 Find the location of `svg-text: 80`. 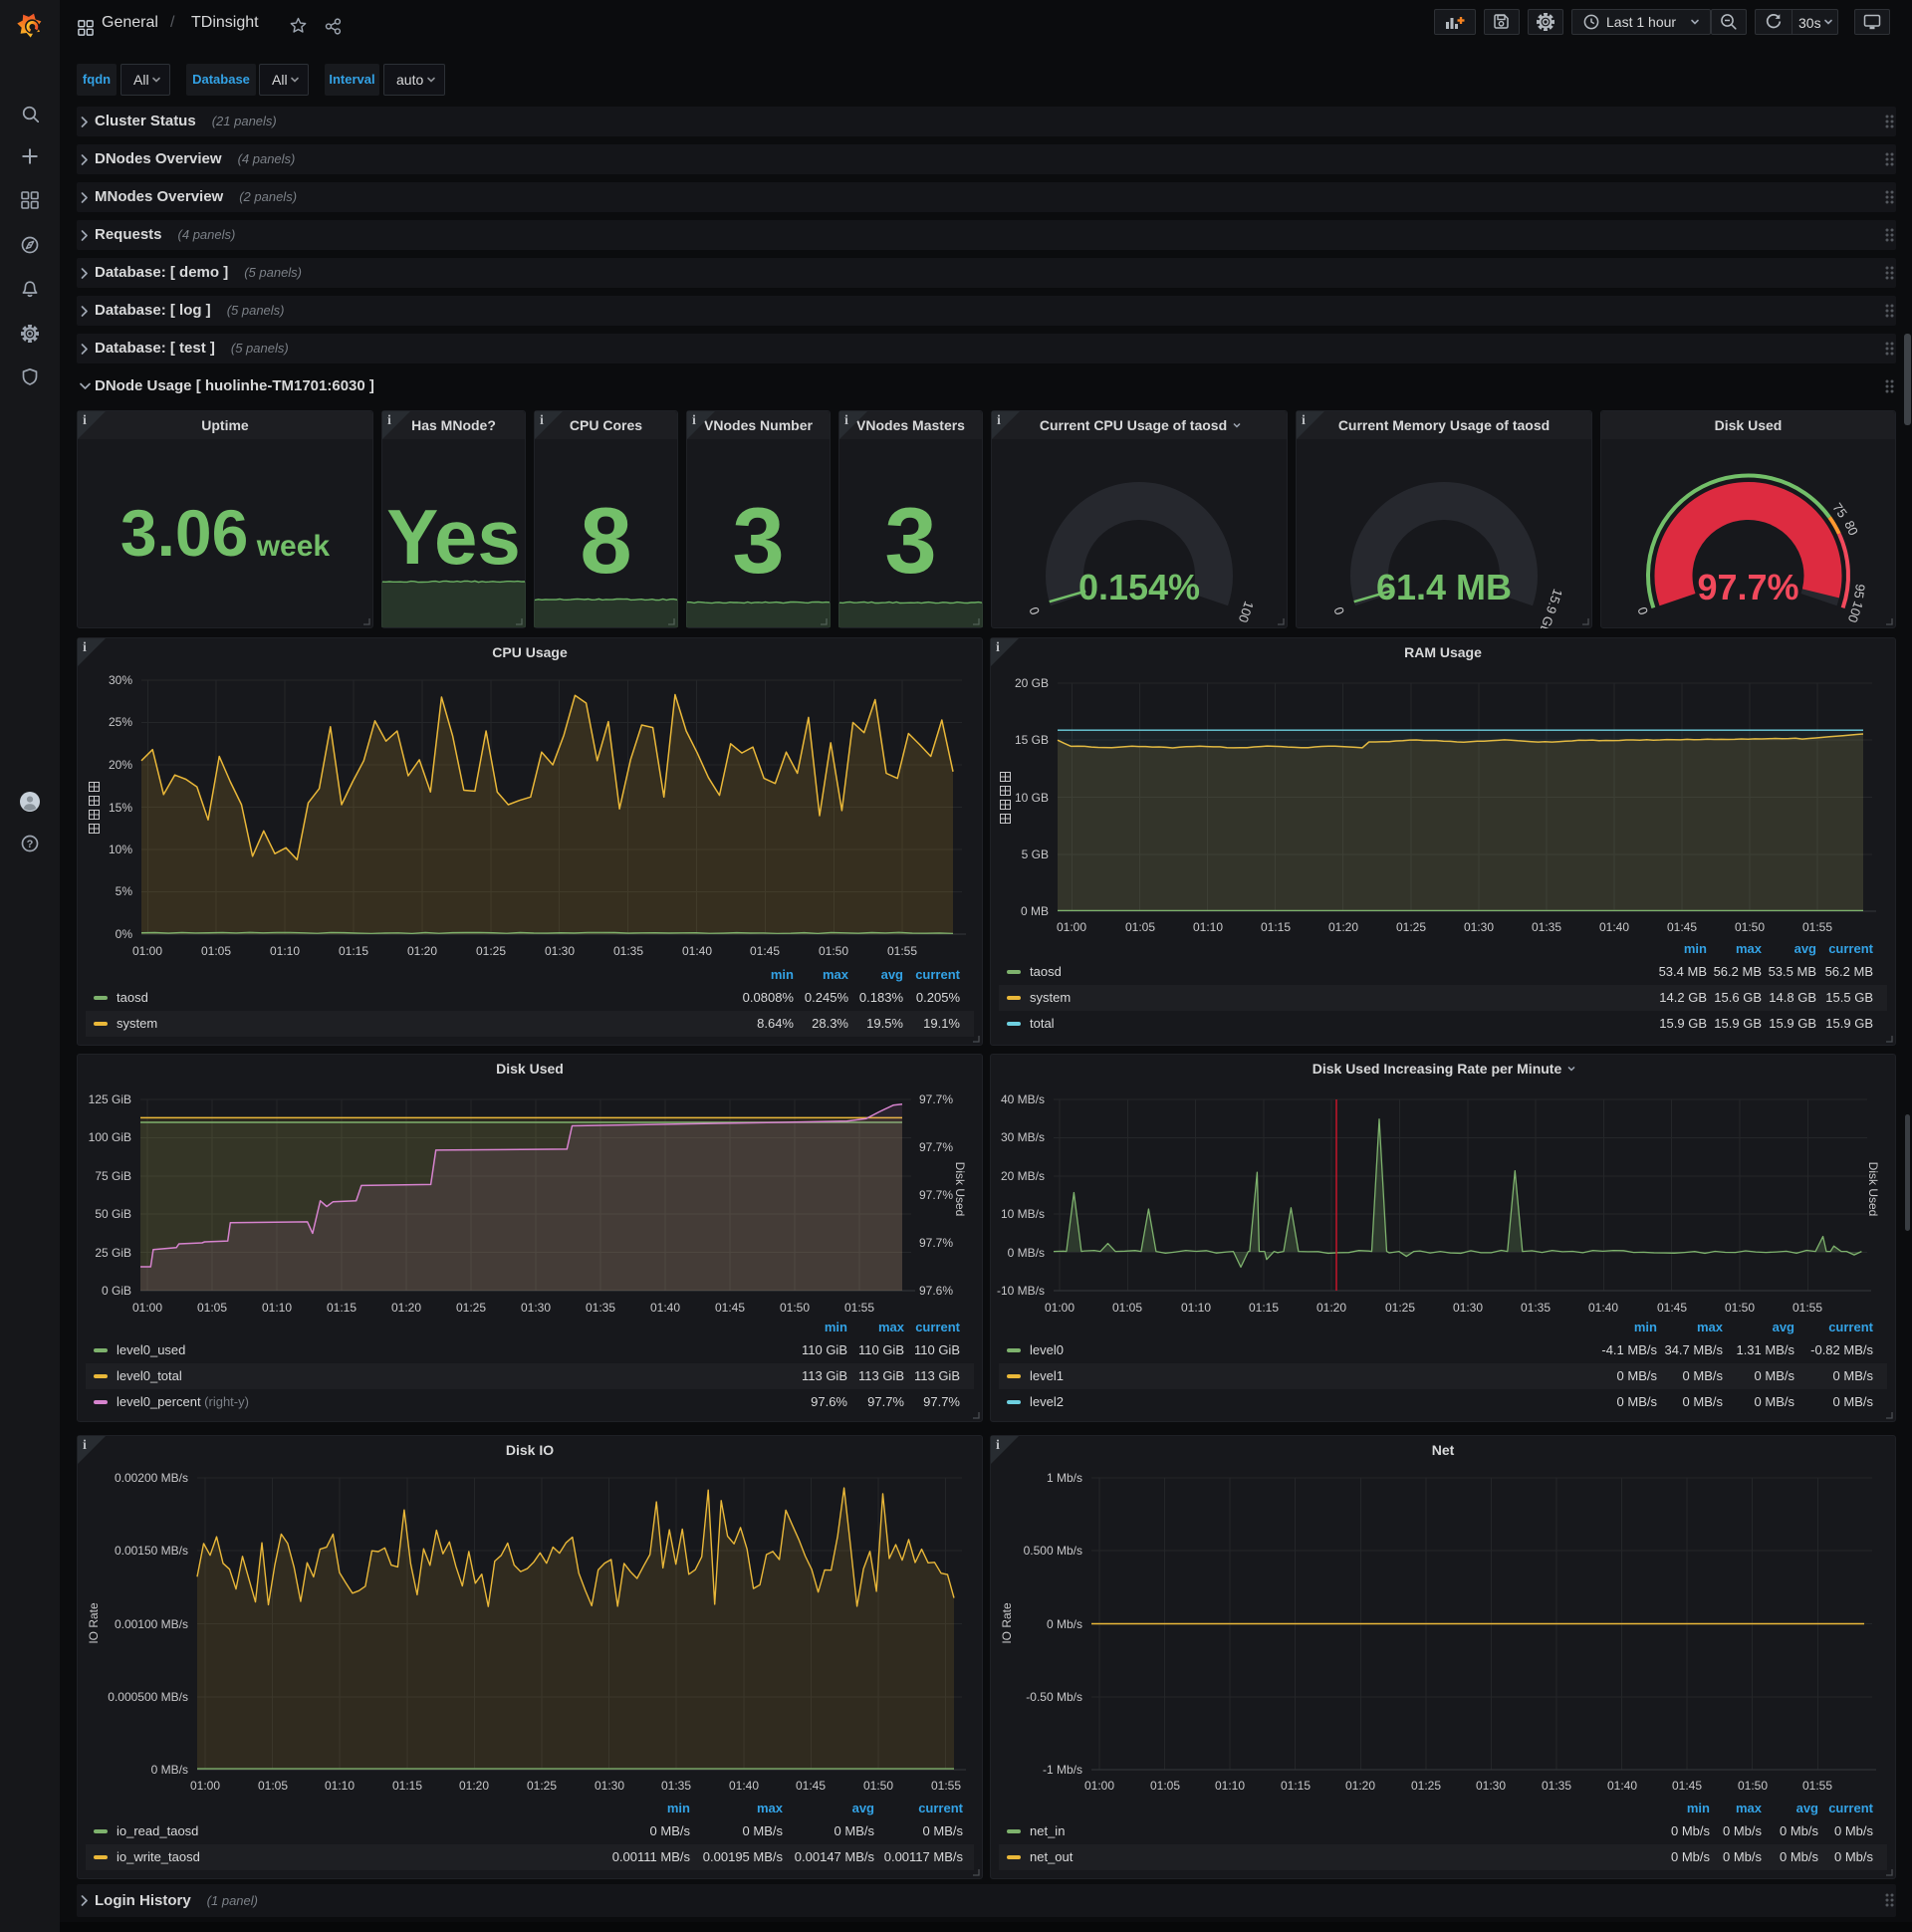

svg-text: 80 is located at coordinates (1851, 527).